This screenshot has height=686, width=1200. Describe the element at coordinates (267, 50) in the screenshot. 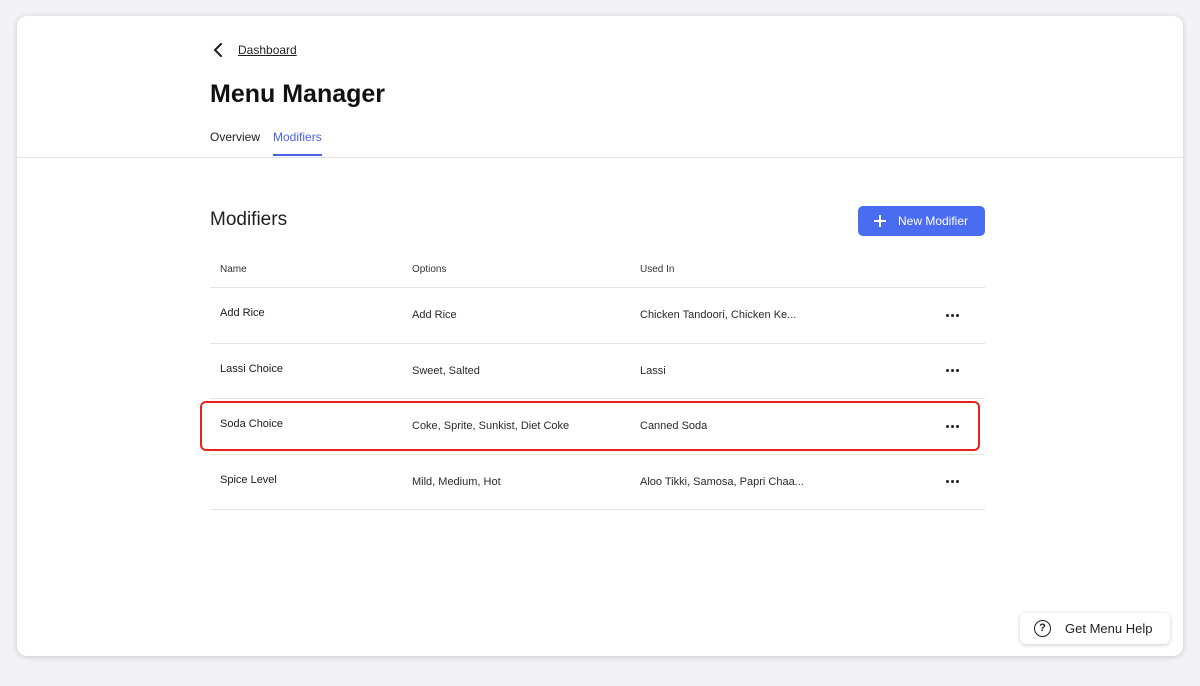

I see `breadcrumb-dashboard-link: Dashboard` at that location.